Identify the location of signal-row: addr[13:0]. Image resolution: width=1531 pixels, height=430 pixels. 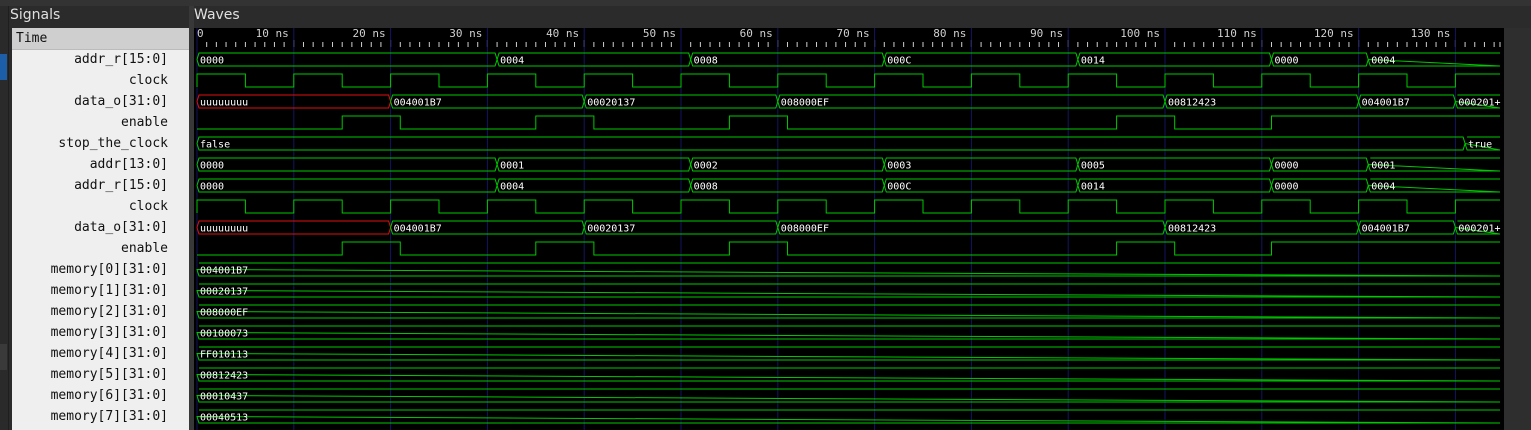
(100, 164).